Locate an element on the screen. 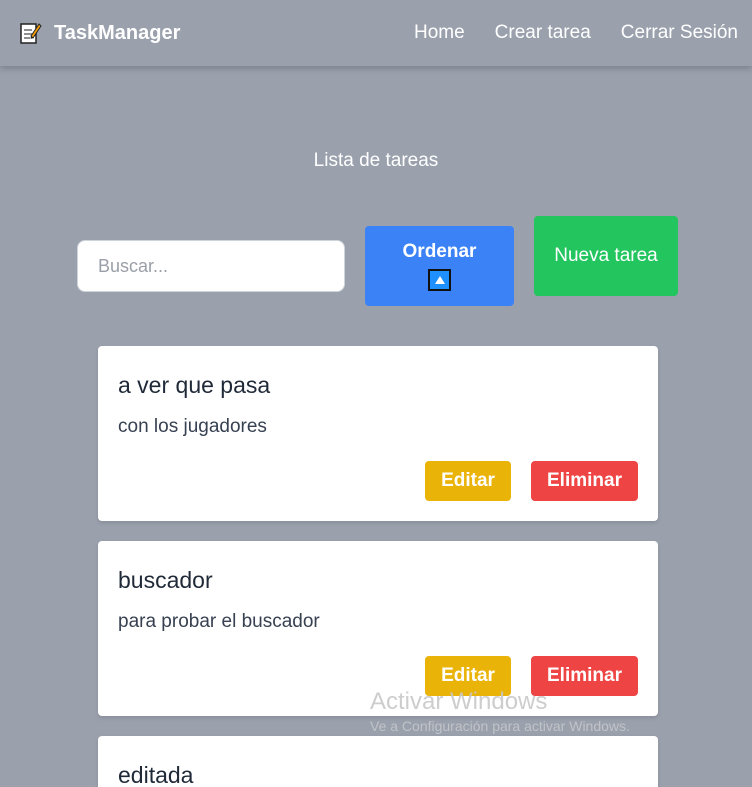 This screenshot has height=787, width=752. brand: TaskManager is located at coordinates (99, 33).